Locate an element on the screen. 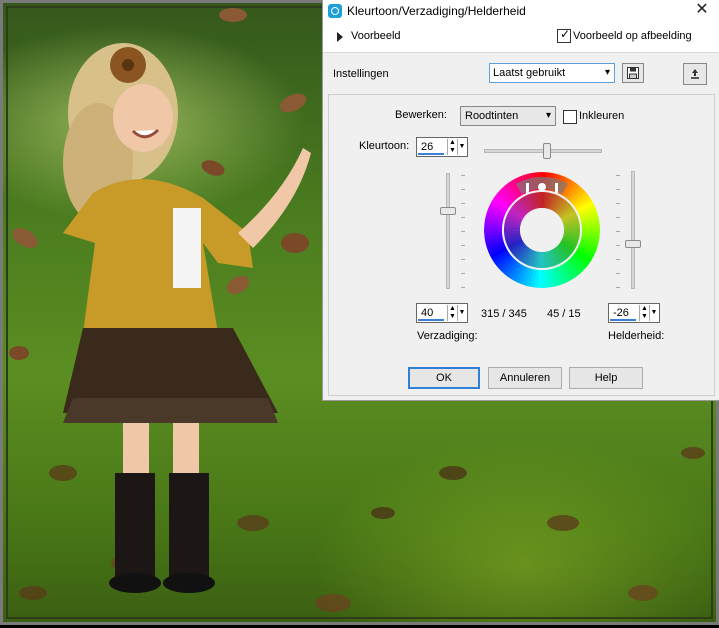 This screenshot has height=628, width=719. saturation-label: Verzadiging: is located at coordinates (447, 336).